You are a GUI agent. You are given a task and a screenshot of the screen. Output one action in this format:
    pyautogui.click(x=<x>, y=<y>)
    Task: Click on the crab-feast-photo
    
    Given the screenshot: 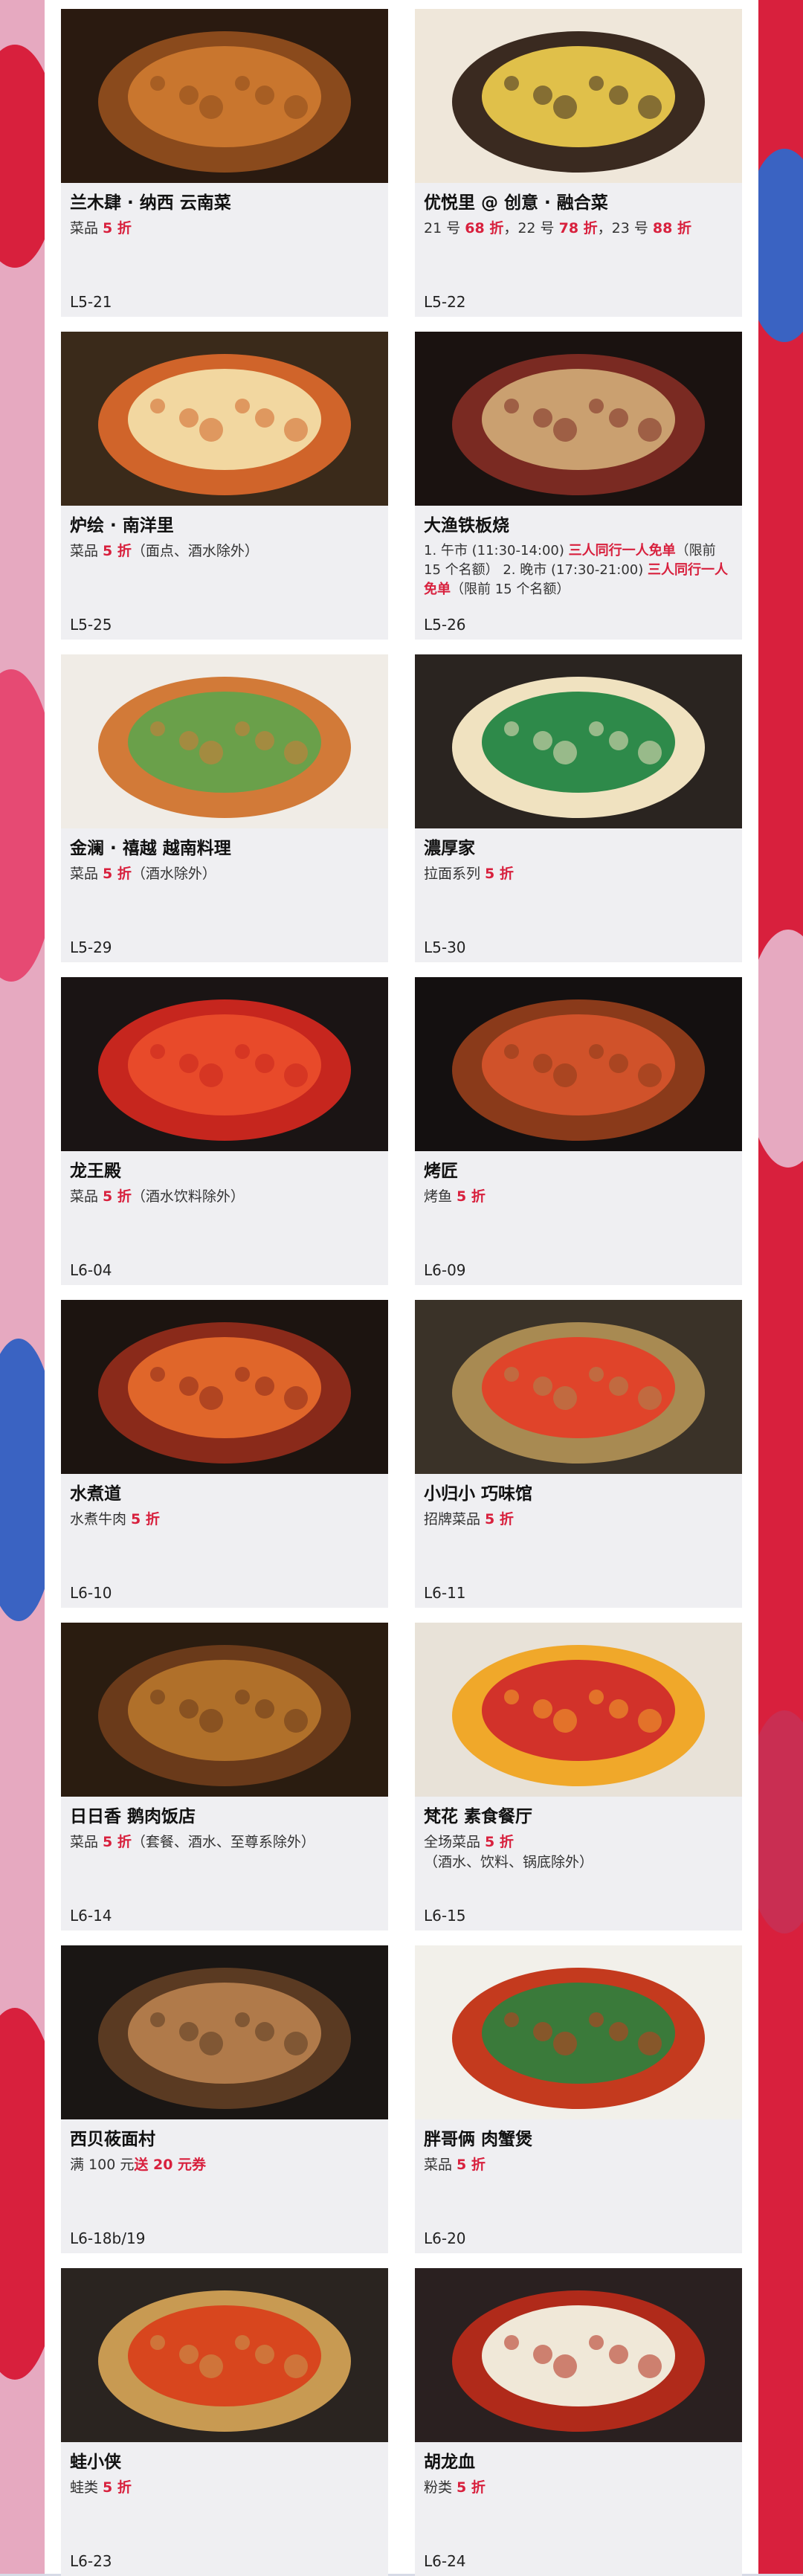 What is the action you would take?
    pyautogui.click(x=224, y=419)
    